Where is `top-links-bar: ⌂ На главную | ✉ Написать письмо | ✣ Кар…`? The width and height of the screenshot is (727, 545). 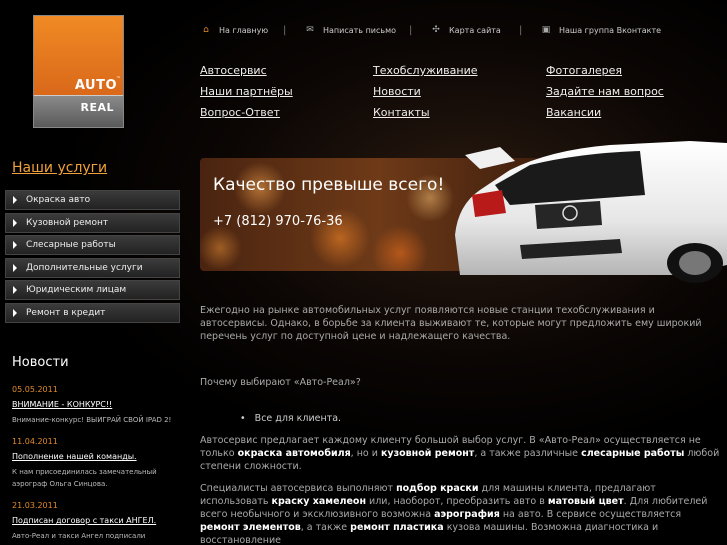
top-links-bar: ⌂ На главную | ✉ Написать письмо | ✣ Кар… is located at coordinates (459, 31).